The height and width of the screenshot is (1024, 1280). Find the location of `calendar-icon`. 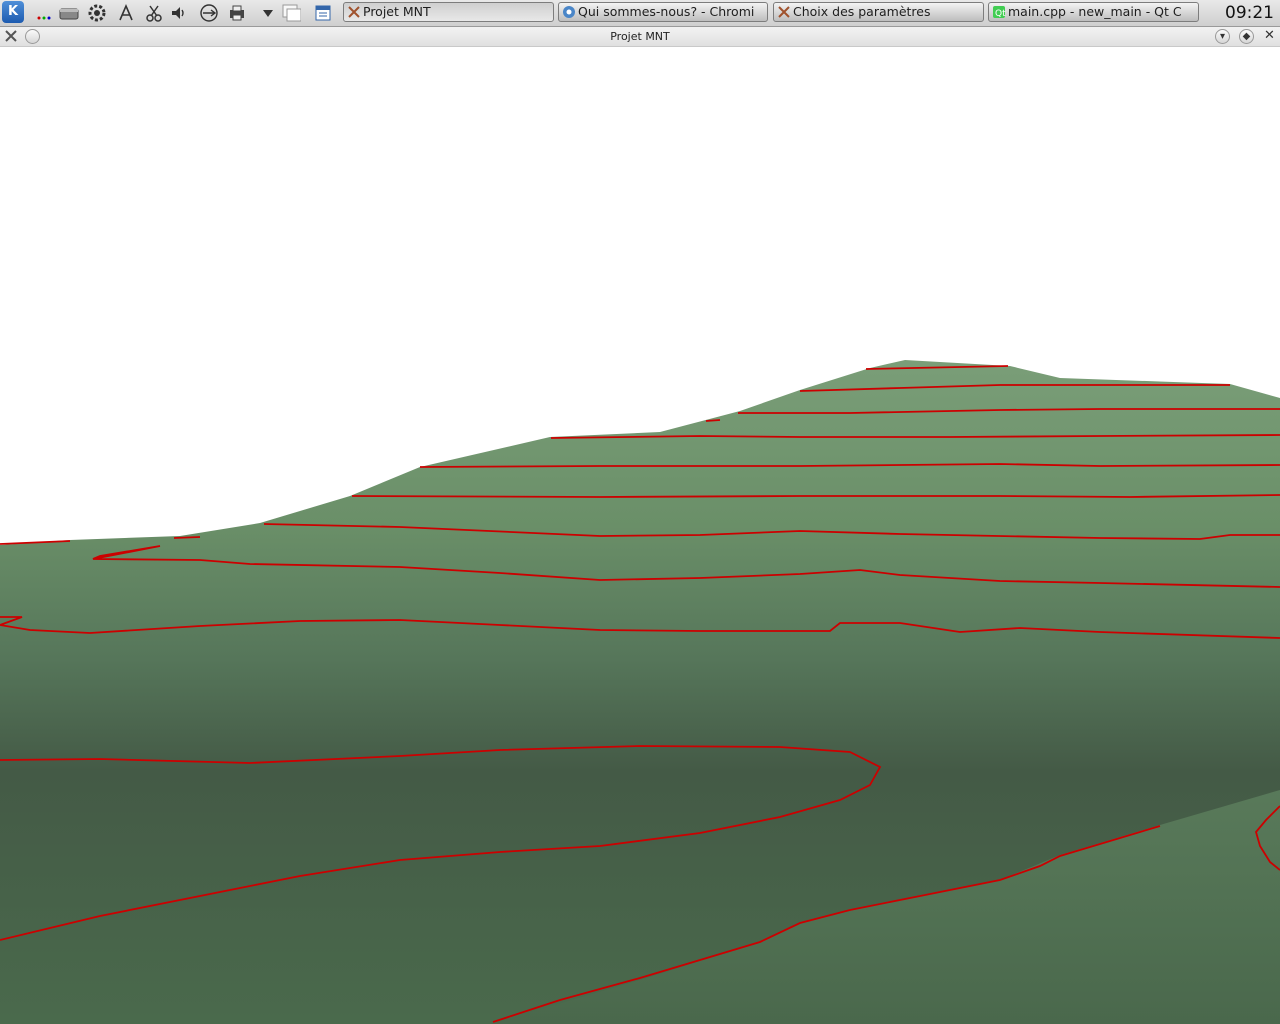

calendar-icon is located at coordinates (323, 13).